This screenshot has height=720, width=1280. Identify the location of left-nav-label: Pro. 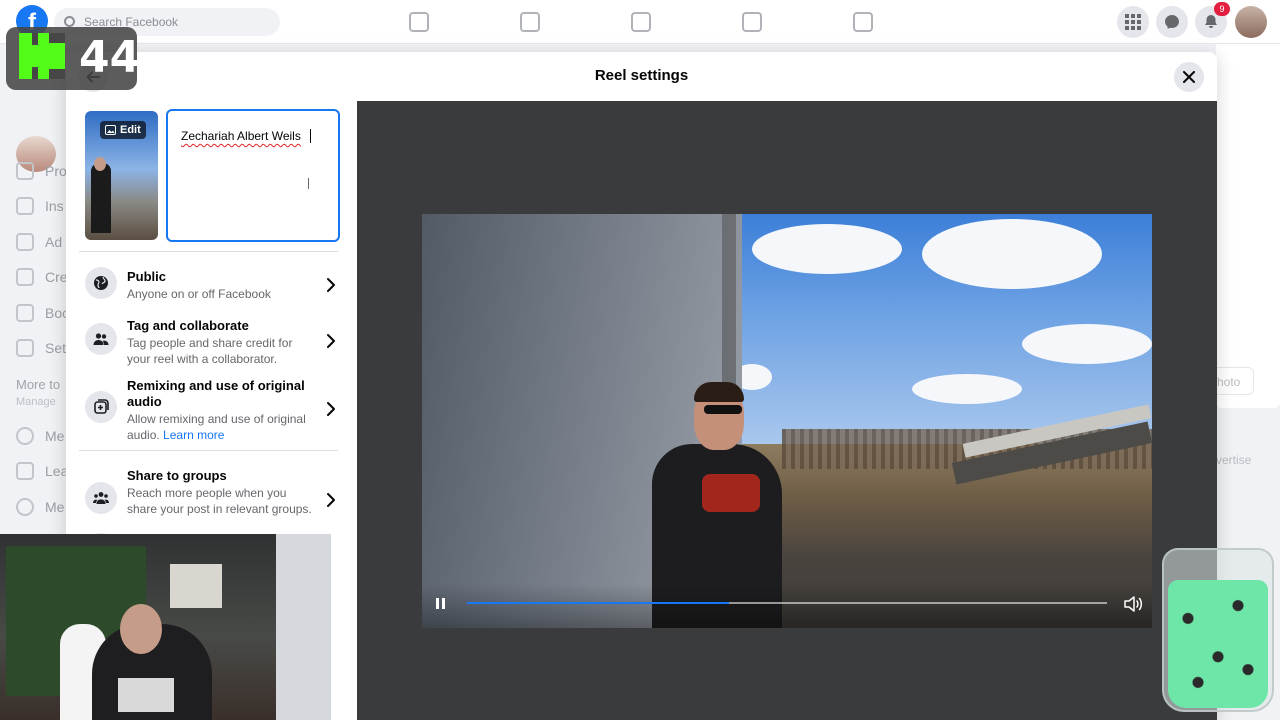
(56, 171).